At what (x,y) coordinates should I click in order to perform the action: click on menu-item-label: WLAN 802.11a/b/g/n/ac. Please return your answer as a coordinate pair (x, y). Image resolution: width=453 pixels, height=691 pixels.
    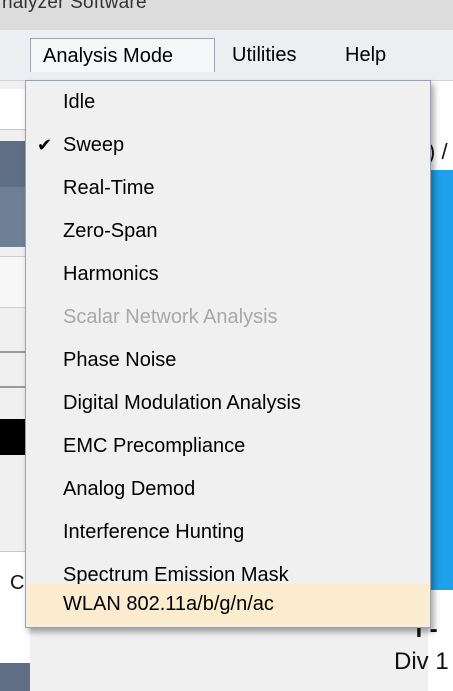
    Looking at the image, I should click on (168, 604).